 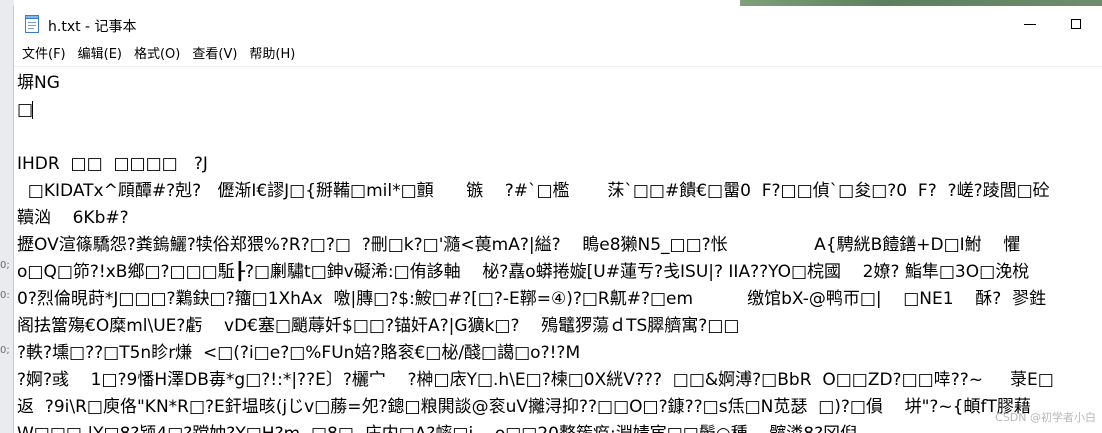 What do you see at coordinates (5, 295) in the screenshot?
I see `background-fragment: 0:` at bounding box center [5, 295].